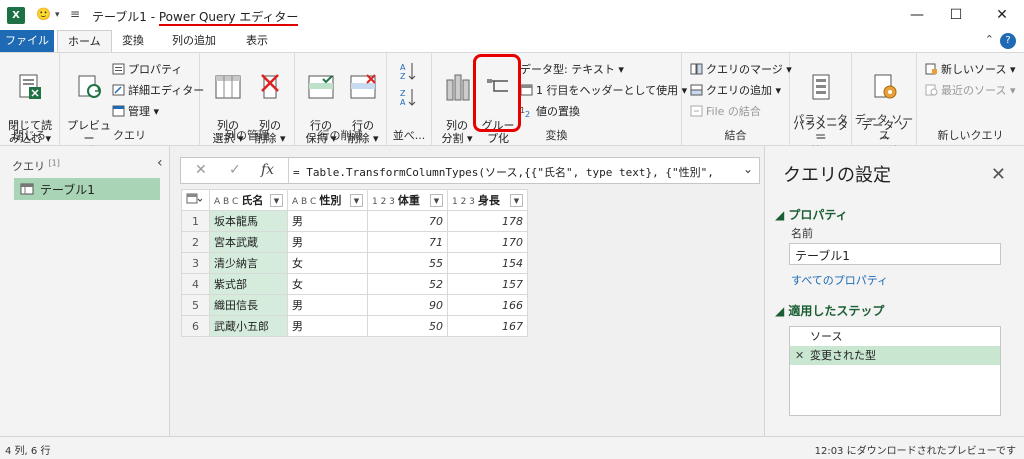 Image resolution: width=1024 pixels, height=459 pixels. I want to click on cell-weight: 71, so click(407, 242).